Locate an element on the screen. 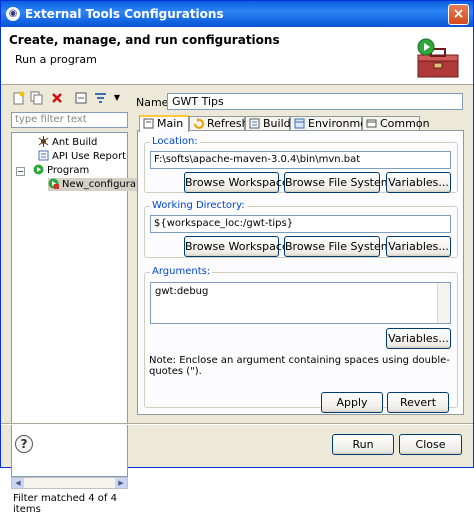  new-configuration-icon is located at coordinates (19, 98).